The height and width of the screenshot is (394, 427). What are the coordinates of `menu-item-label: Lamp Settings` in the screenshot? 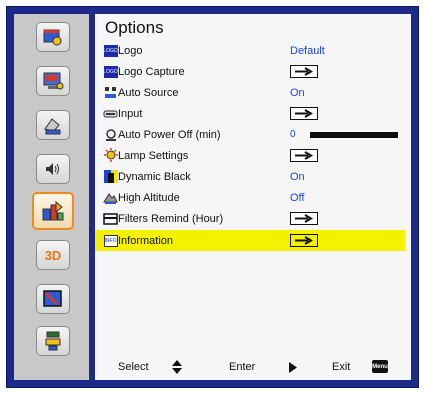 It's located at (153, 155).